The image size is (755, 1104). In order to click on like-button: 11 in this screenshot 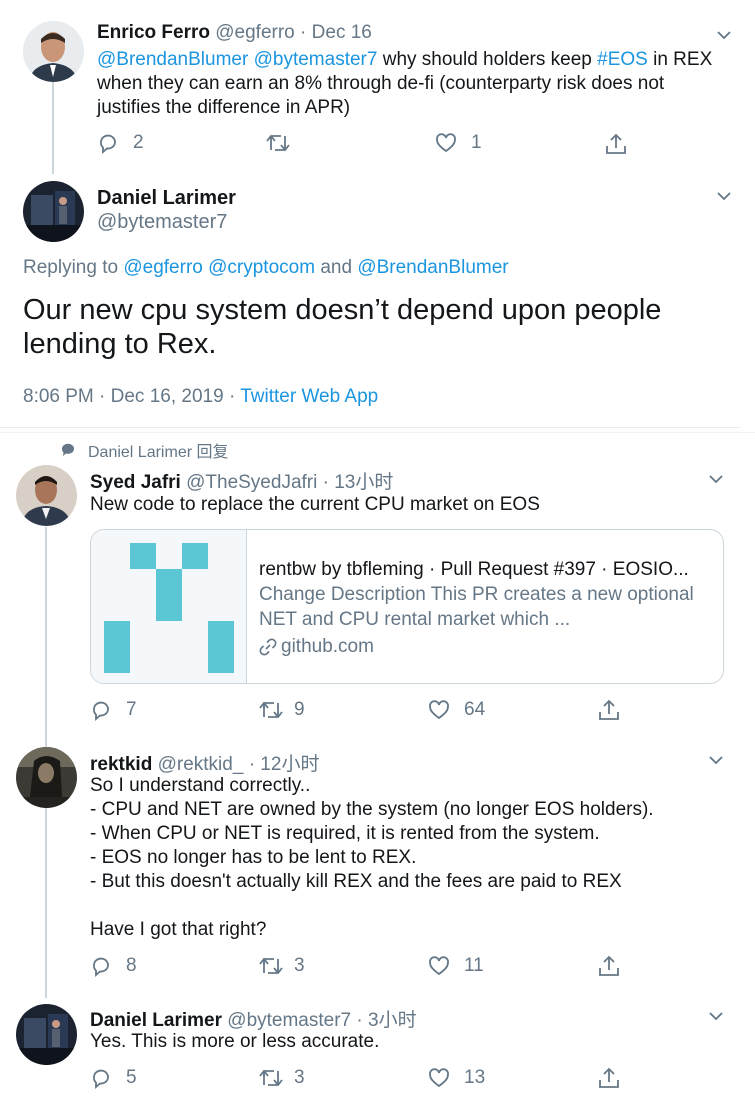, I will do `click(456, 966)`.